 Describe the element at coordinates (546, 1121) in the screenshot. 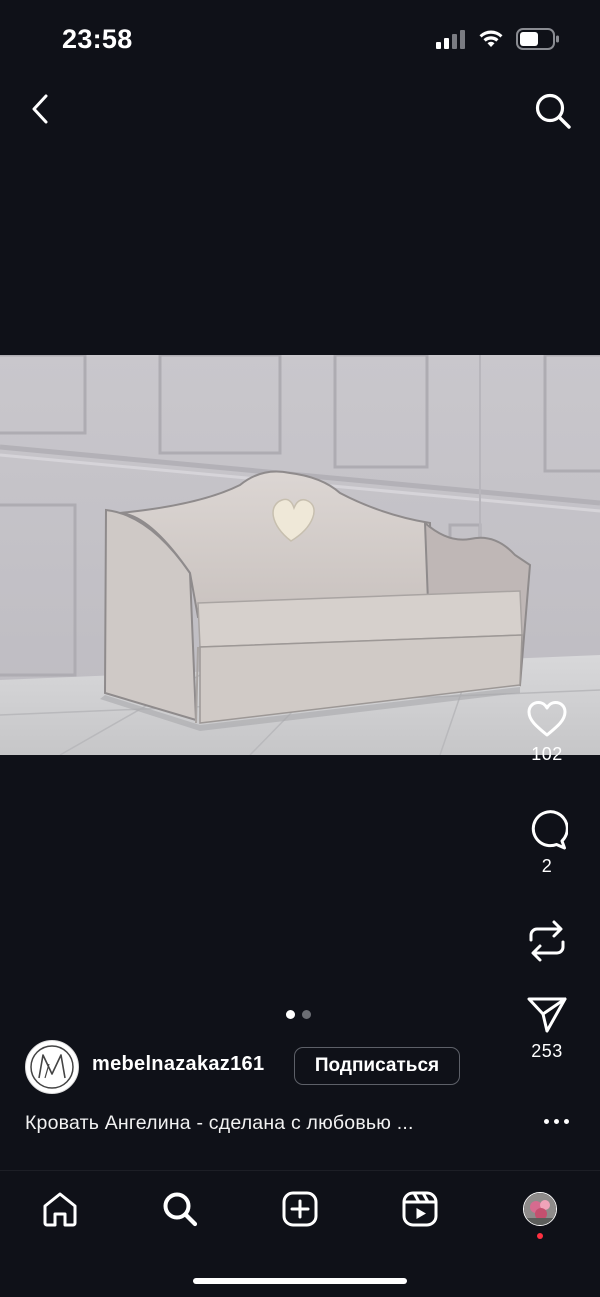

I see `more-dots-icon` at that location.